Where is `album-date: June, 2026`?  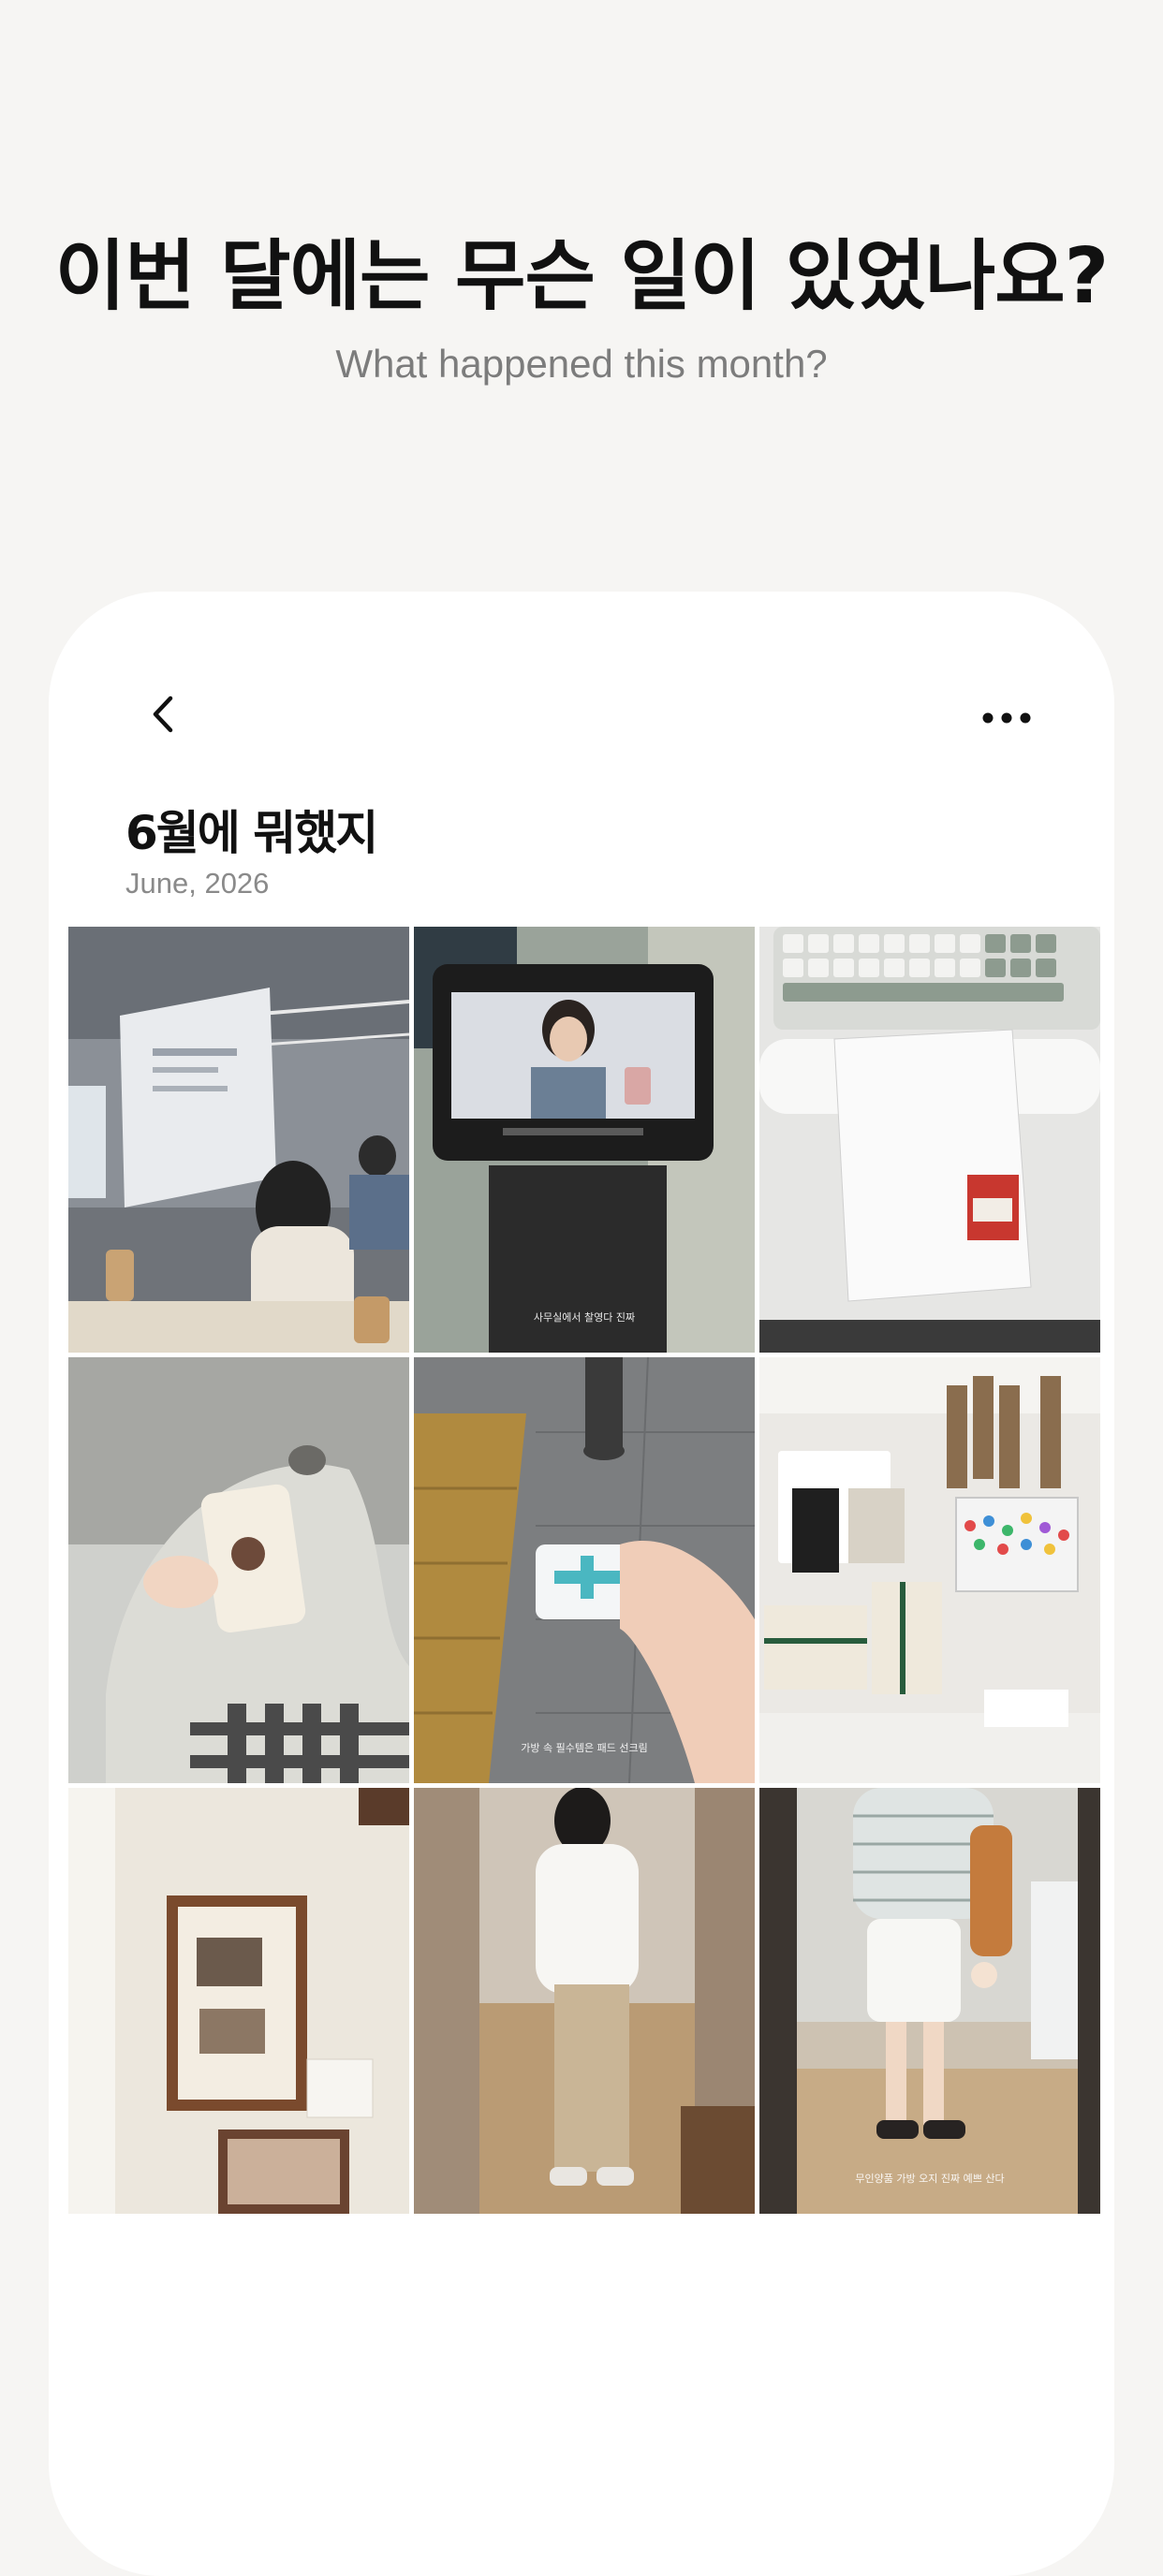 album-date: June, 2026 is located at coordinates (197, 883).